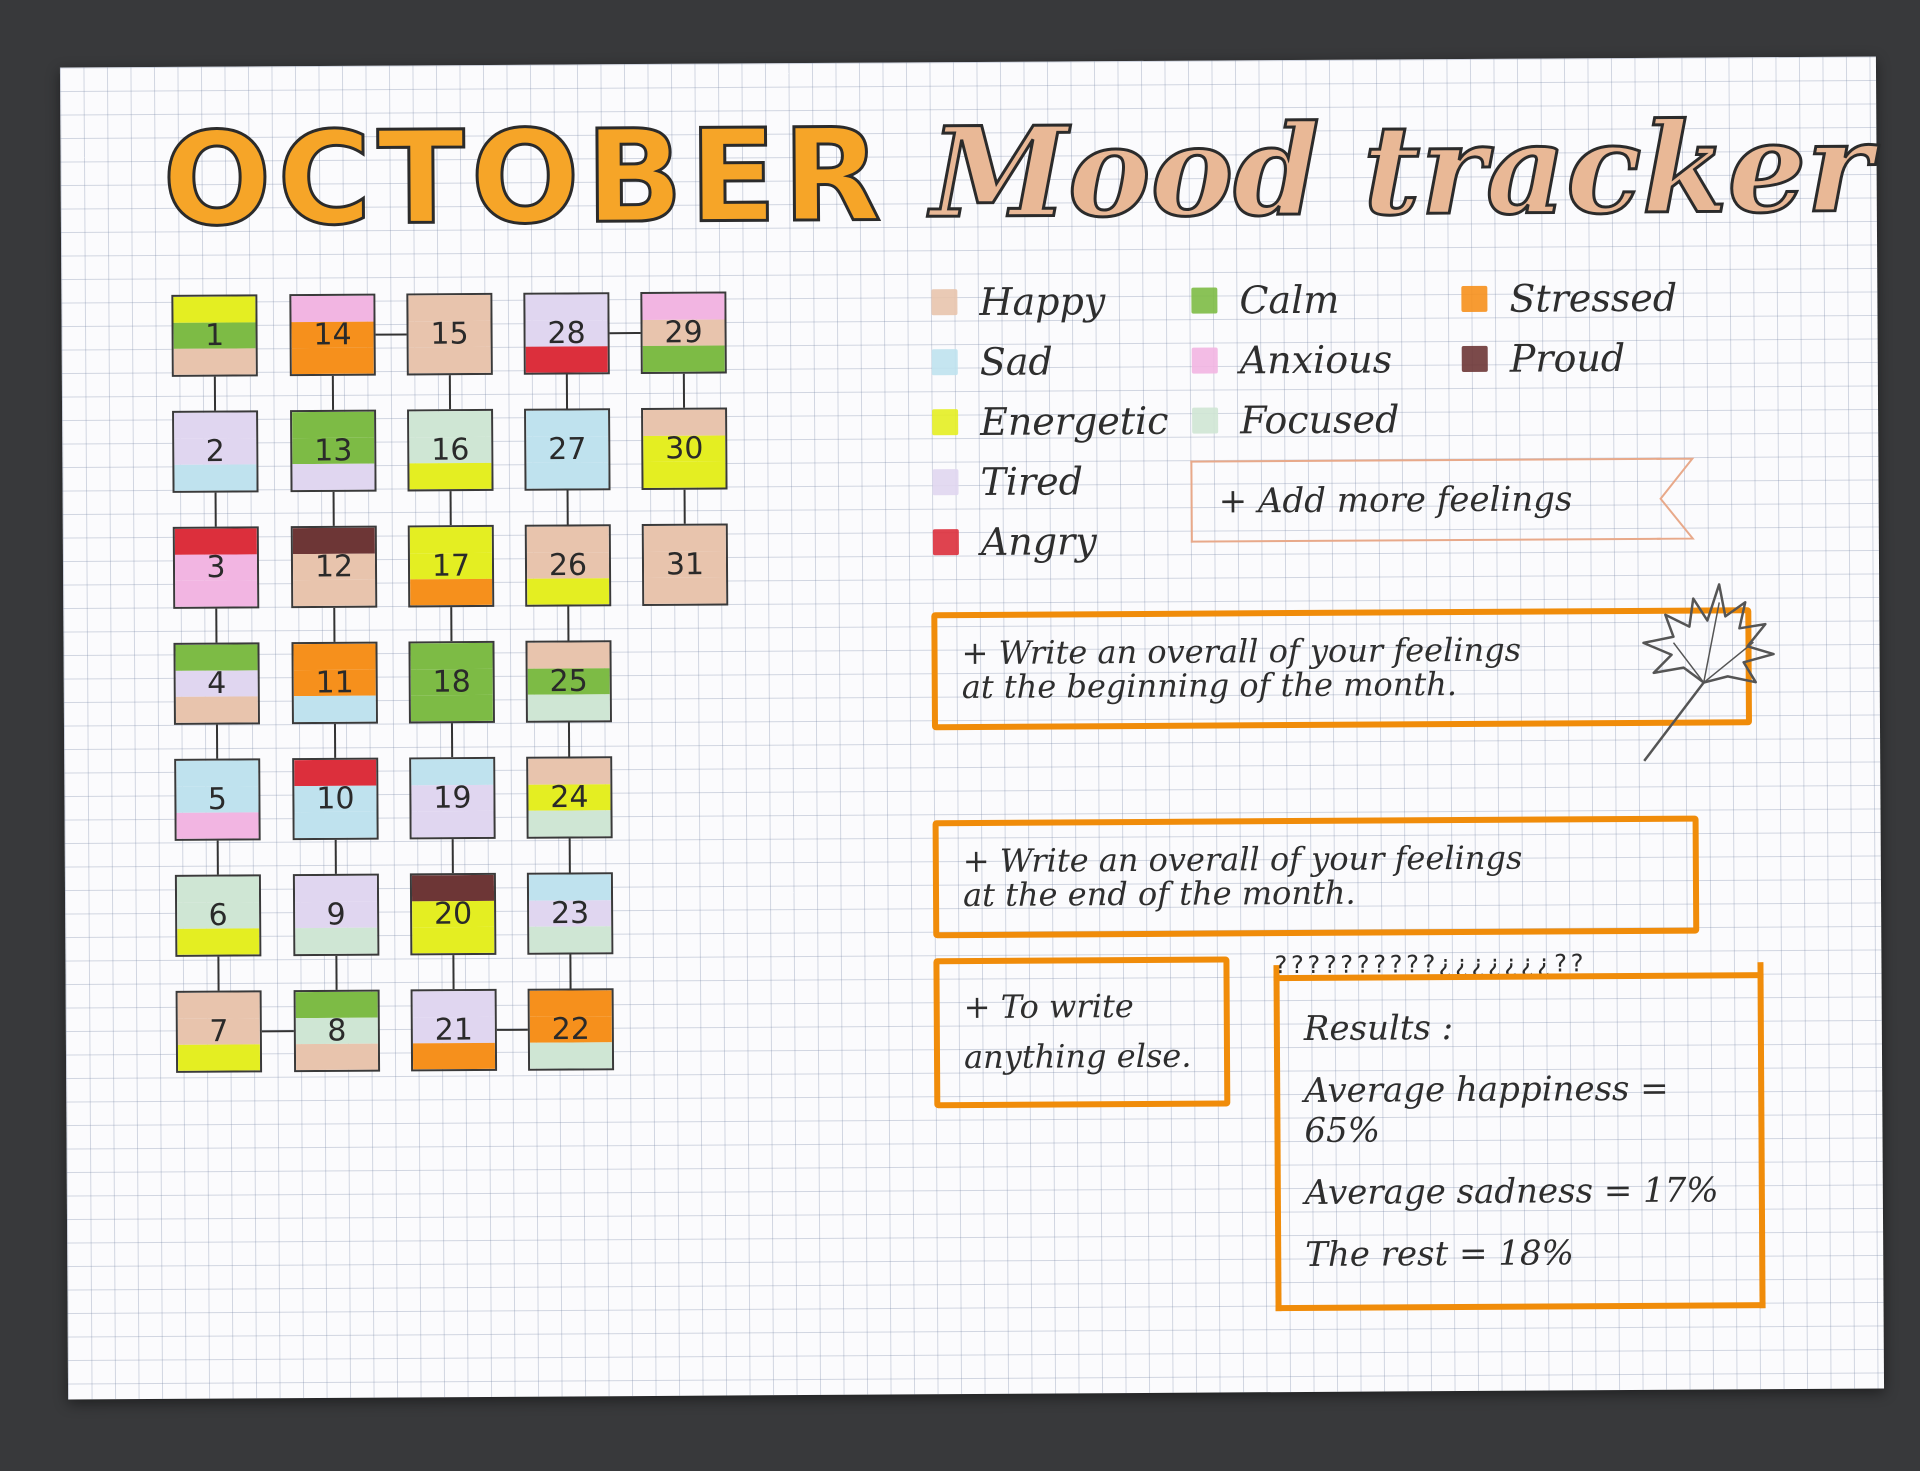  I want to click on note-beginning-line1: + Write an overall of your feelings, so click(1241, 651).